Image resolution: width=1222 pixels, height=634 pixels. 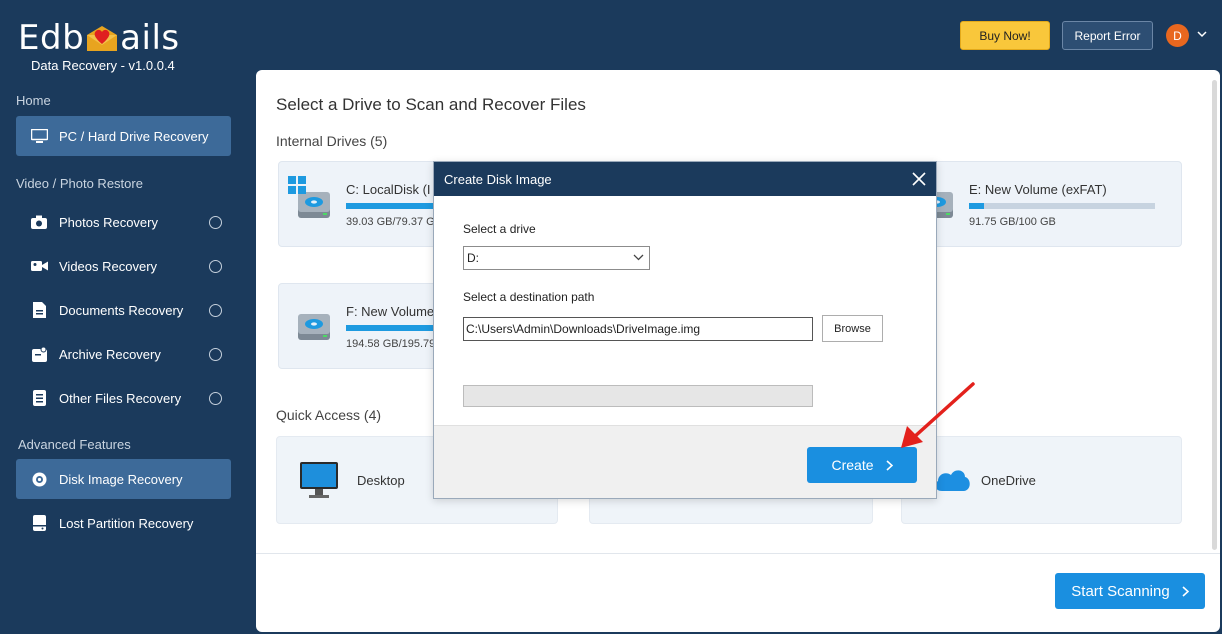 What do you see at coordinates (215, 354) in the screenshot?
I see `archive-radio` at bounding box center [215, 354].